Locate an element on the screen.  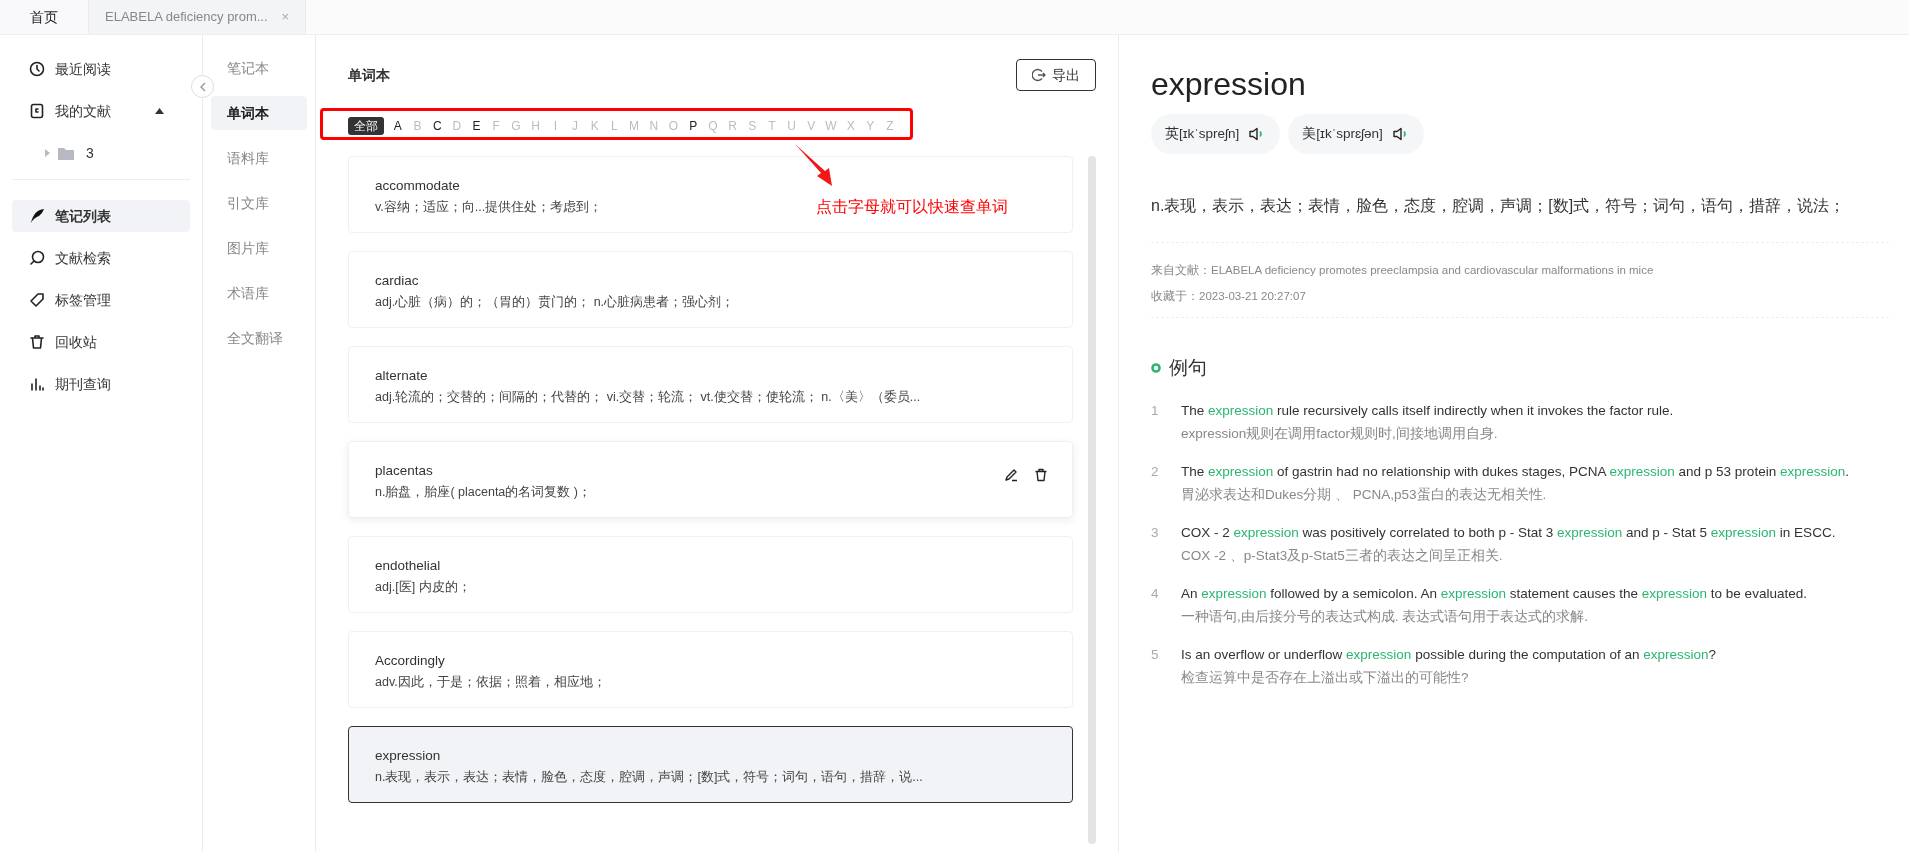
tab: ELABELA deficiency prom... × is located at coordinates (198, 17).